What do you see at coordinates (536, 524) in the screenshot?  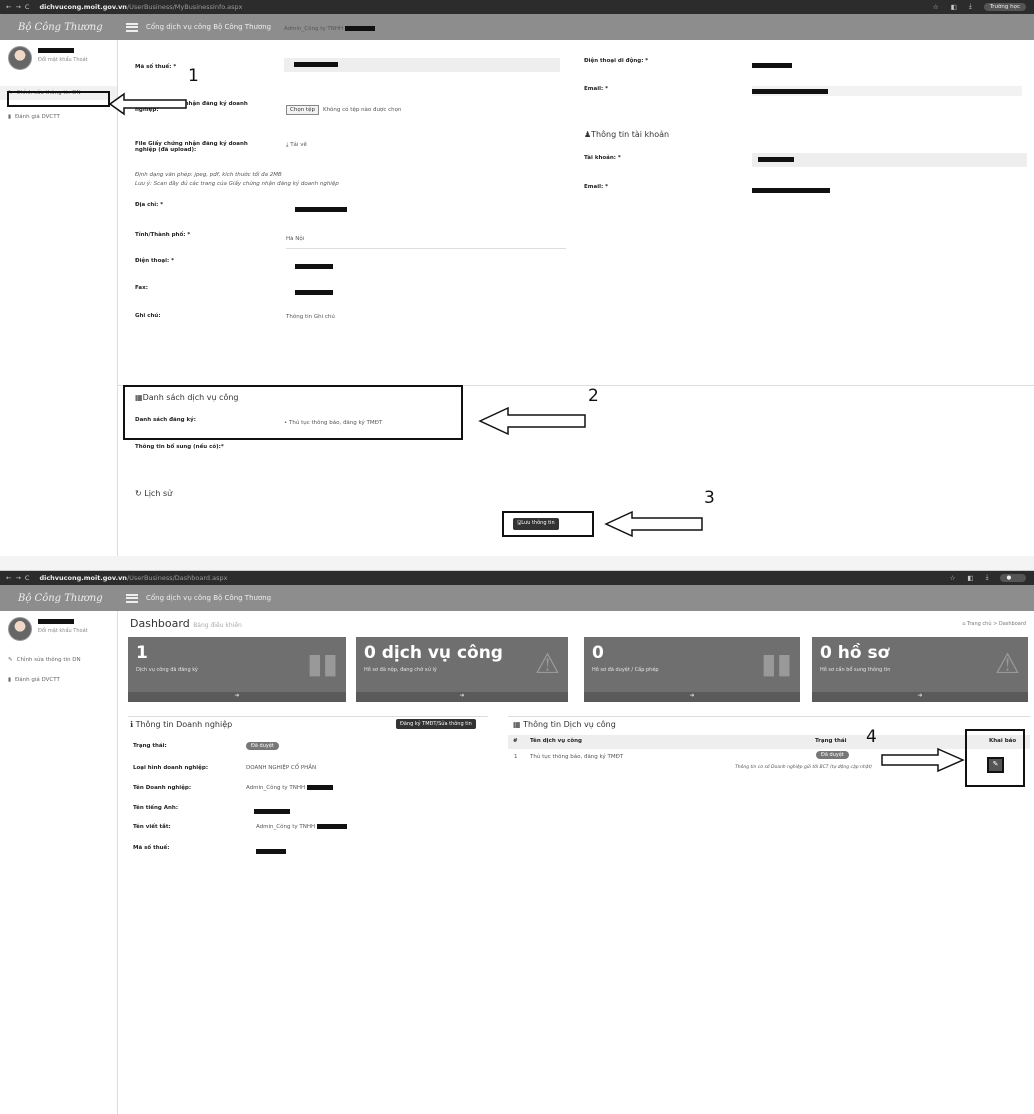 I see `save-button: 🖫Lưu thông tin` at bounding box center [536, 524].